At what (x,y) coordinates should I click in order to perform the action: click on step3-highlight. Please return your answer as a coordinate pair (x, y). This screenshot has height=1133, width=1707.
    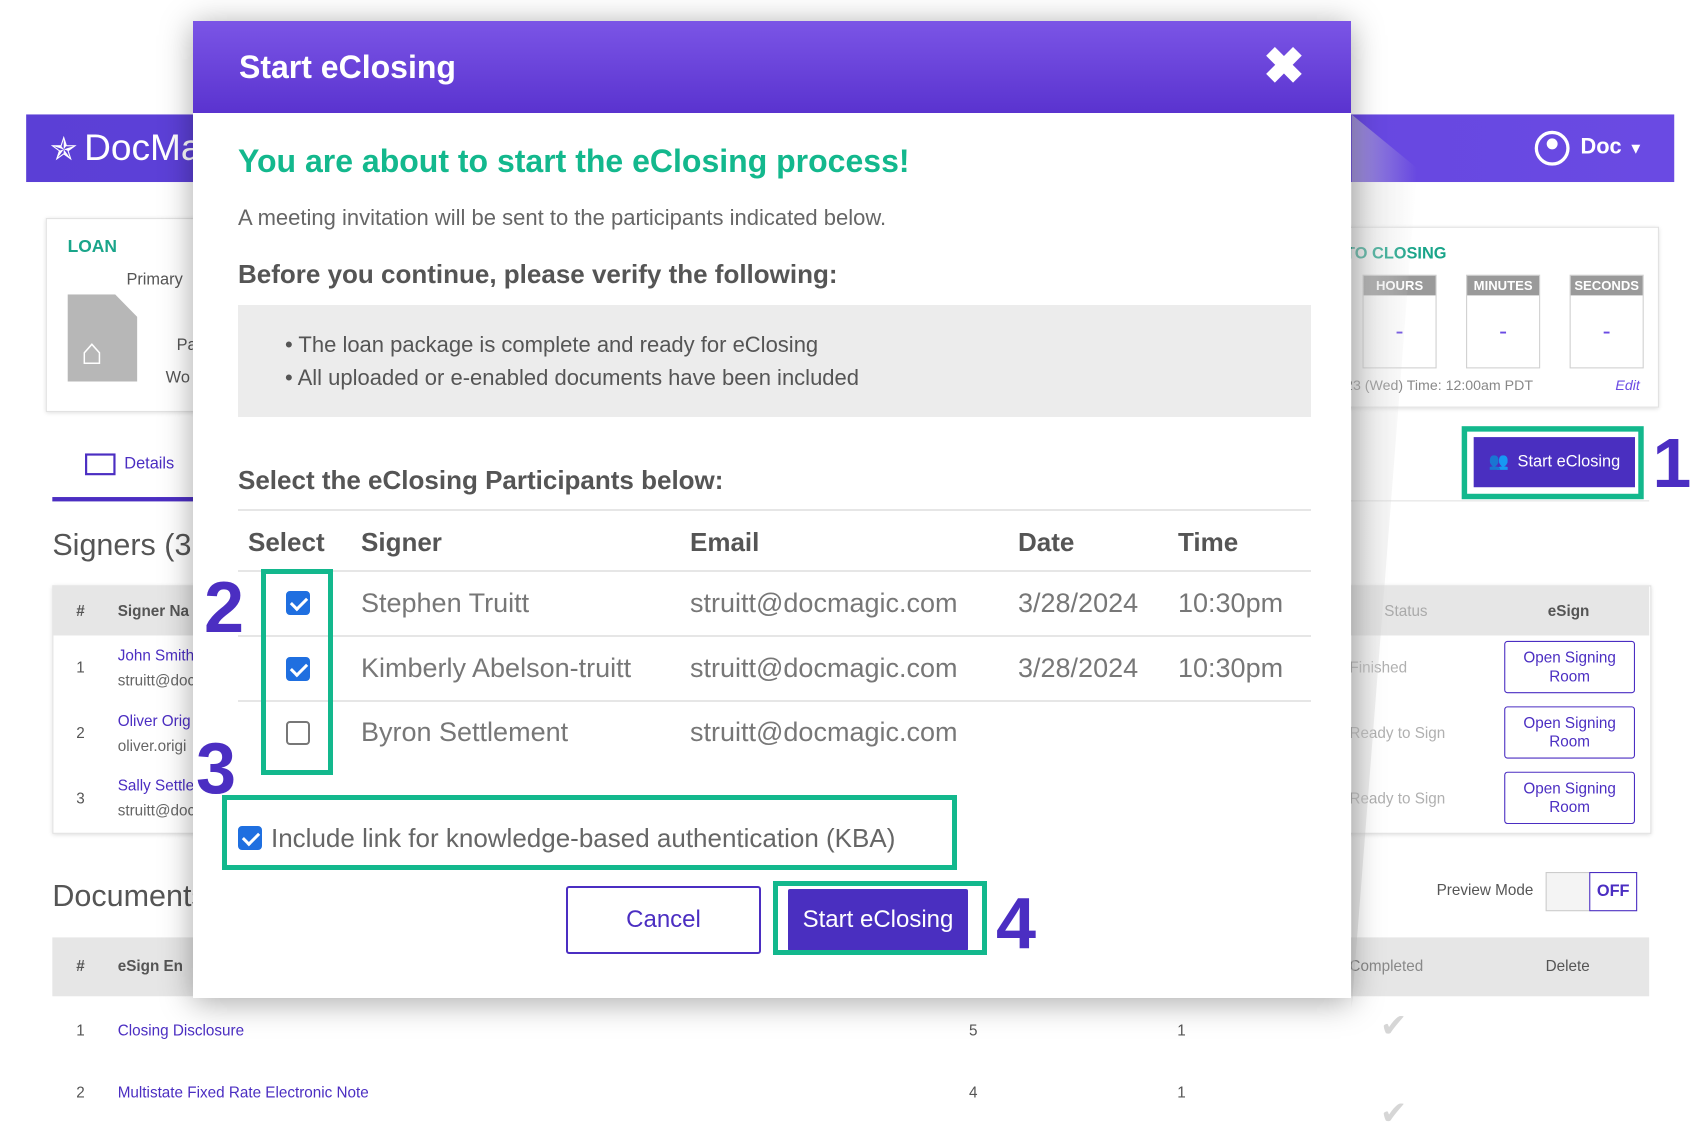
    Looking at the image, I should click on (589, 832).